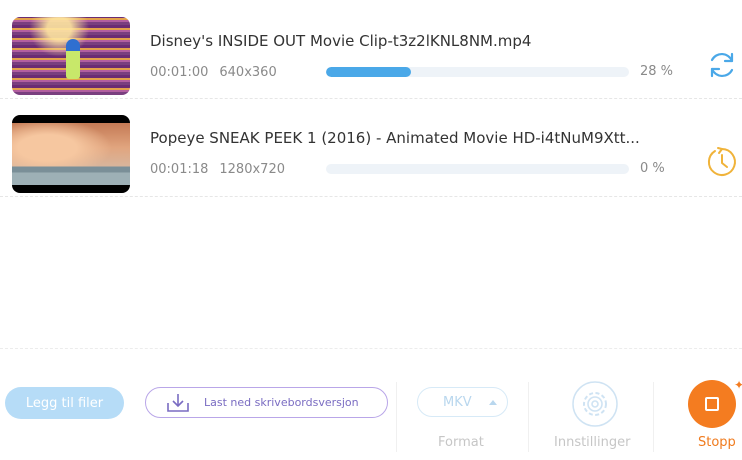  I want to click on progress-percent: 28 %, so click(657, 71).